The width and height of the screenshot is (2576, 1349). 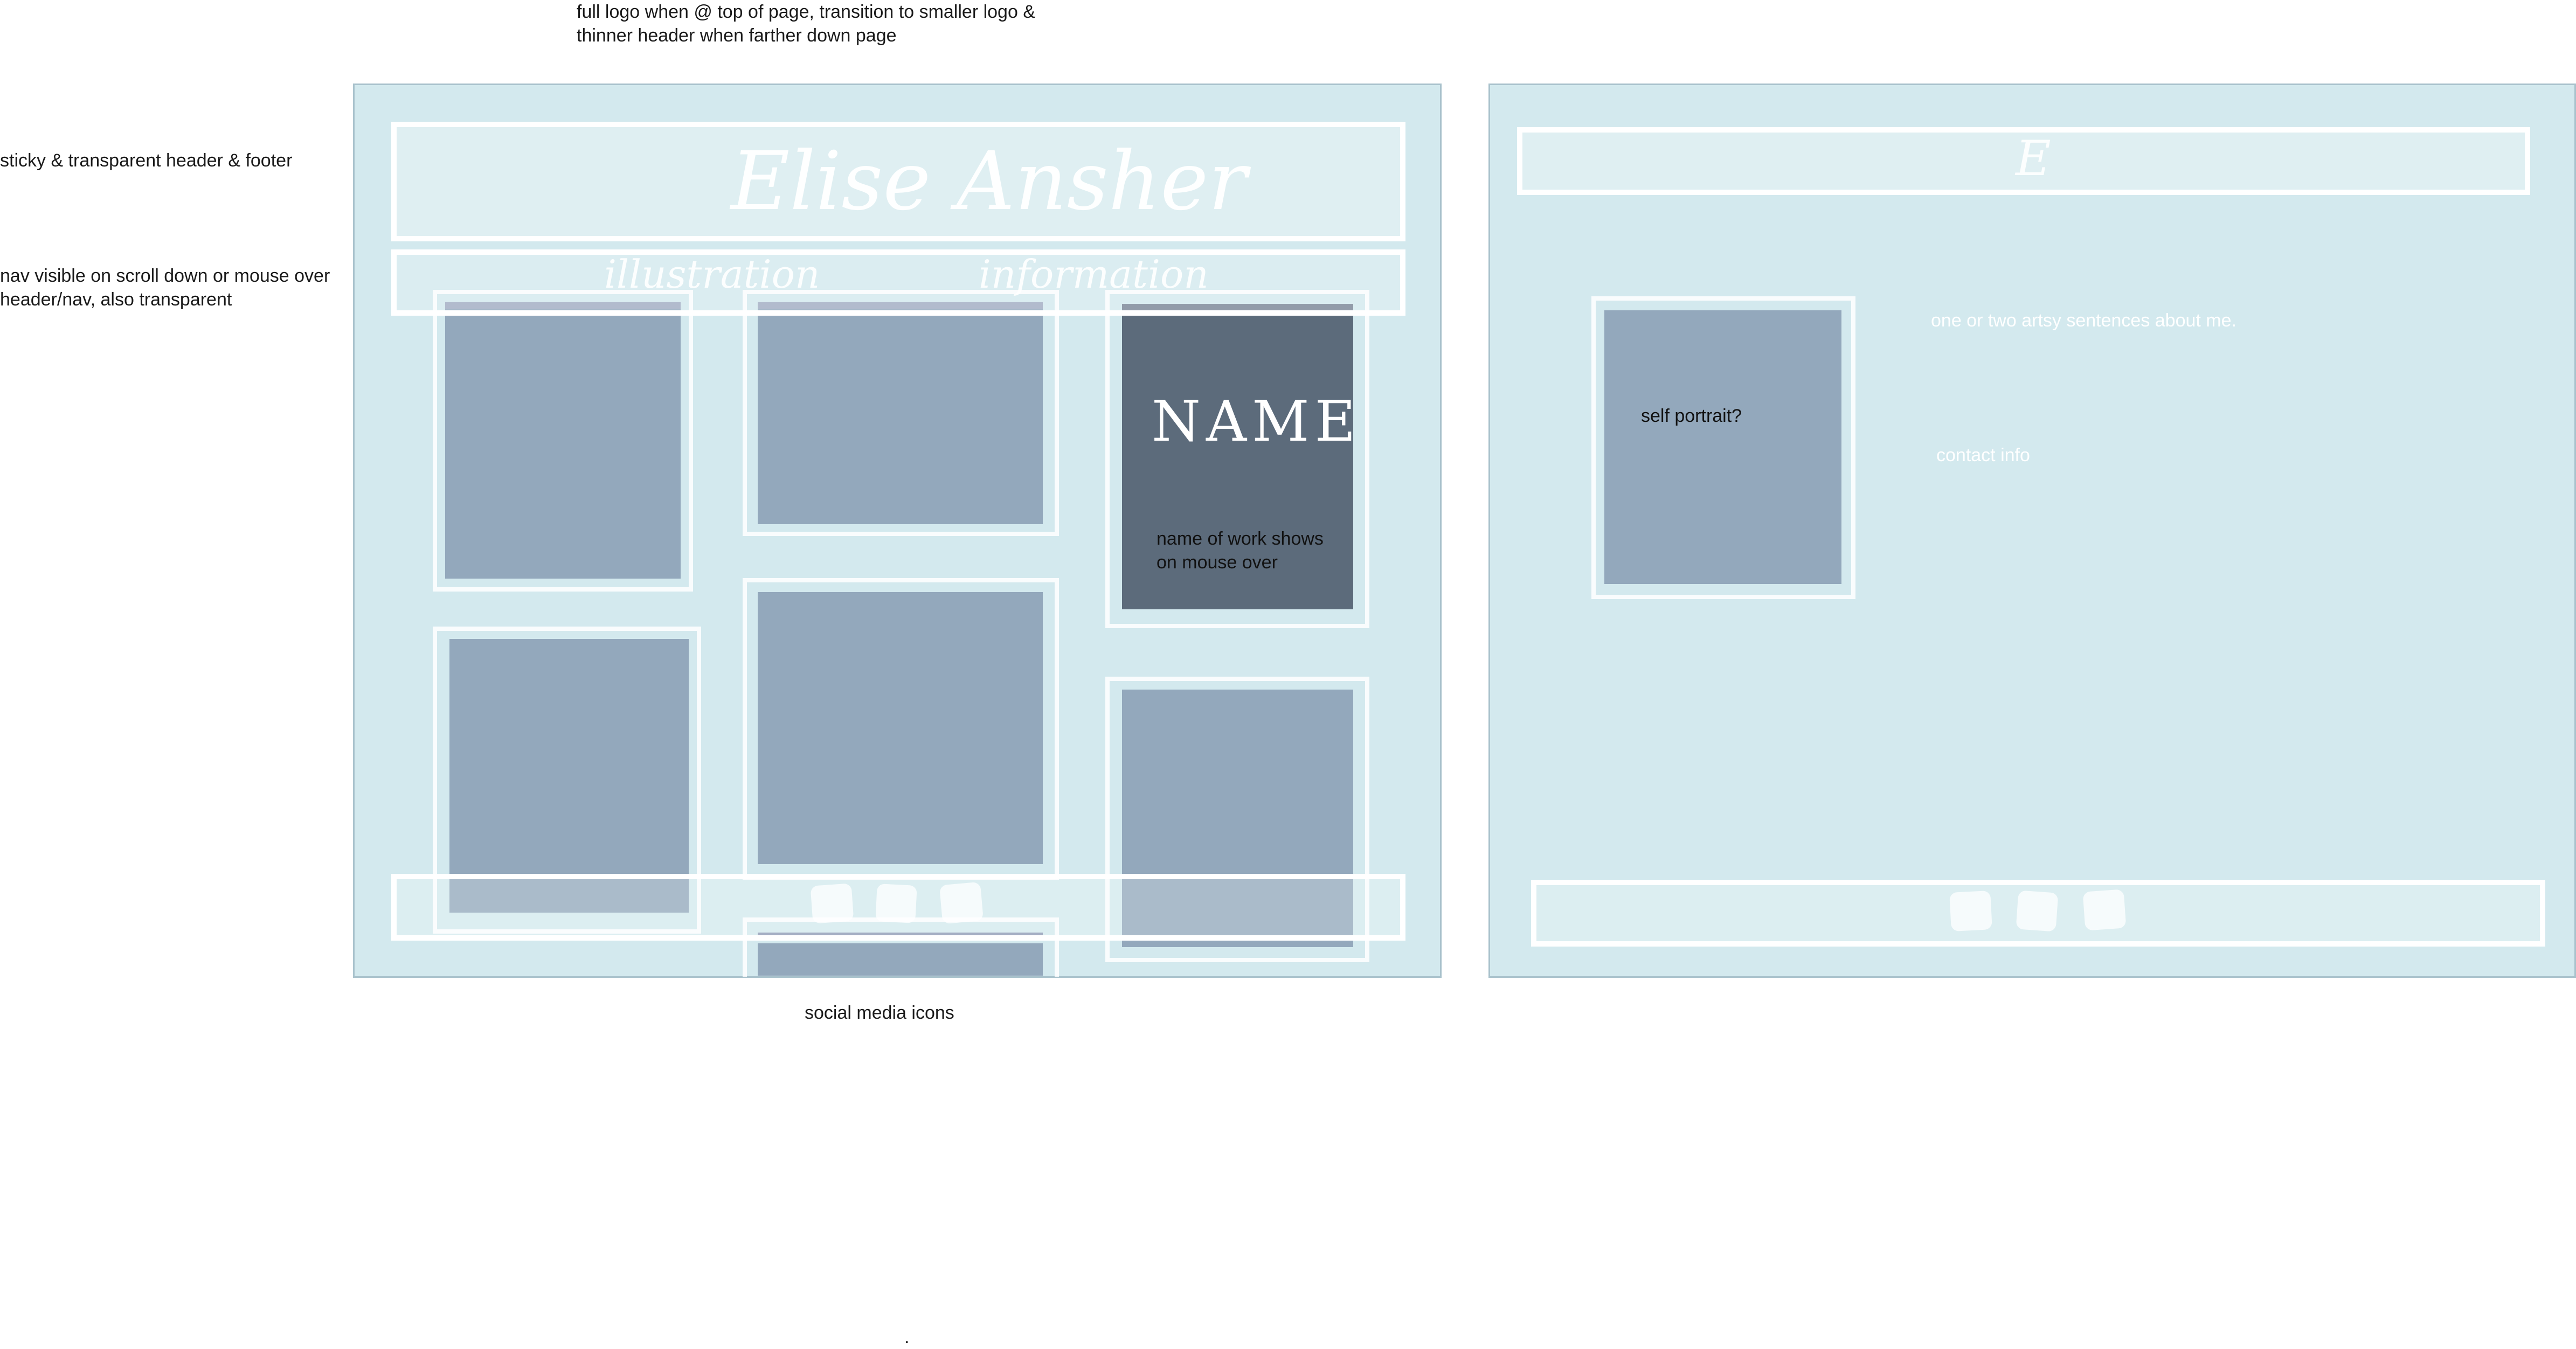 I want to click on nav-link-illustration: illustration, so click(x=712, y=274).